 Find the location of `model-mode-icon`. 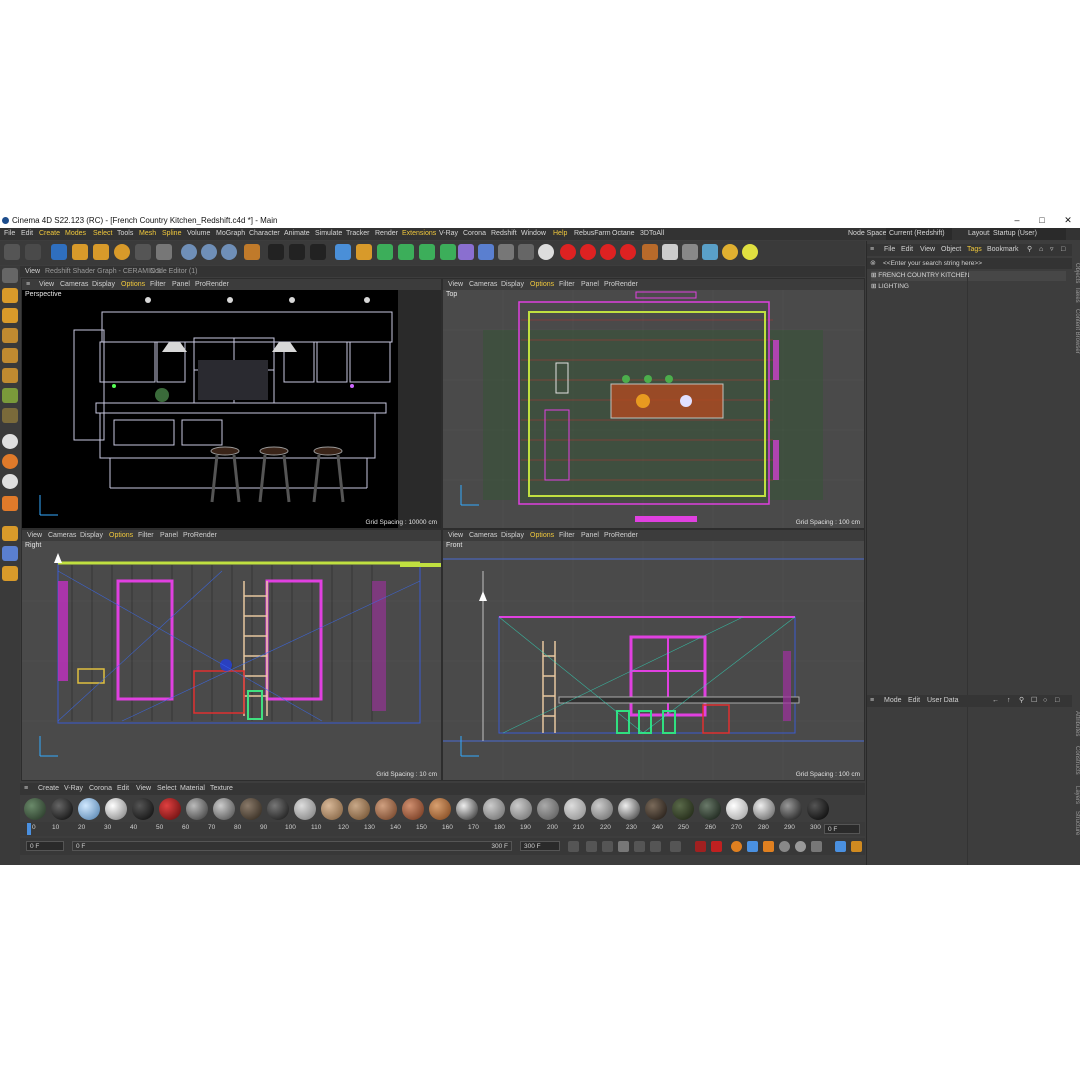

model-mode-icon is located at coordinates (10, 295).